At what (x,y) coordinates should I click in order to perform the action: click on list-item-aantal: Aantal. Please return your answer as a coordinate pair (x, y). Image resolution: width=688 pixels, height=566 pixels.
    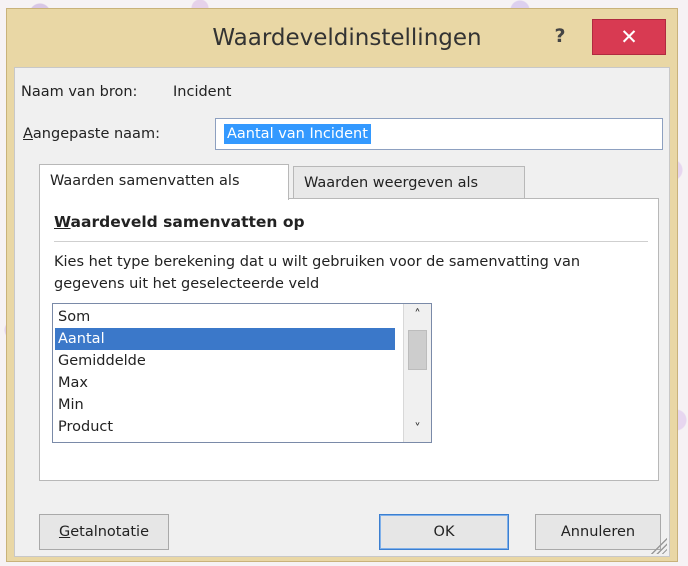
    Looking at the image, I should click on (225, 339).